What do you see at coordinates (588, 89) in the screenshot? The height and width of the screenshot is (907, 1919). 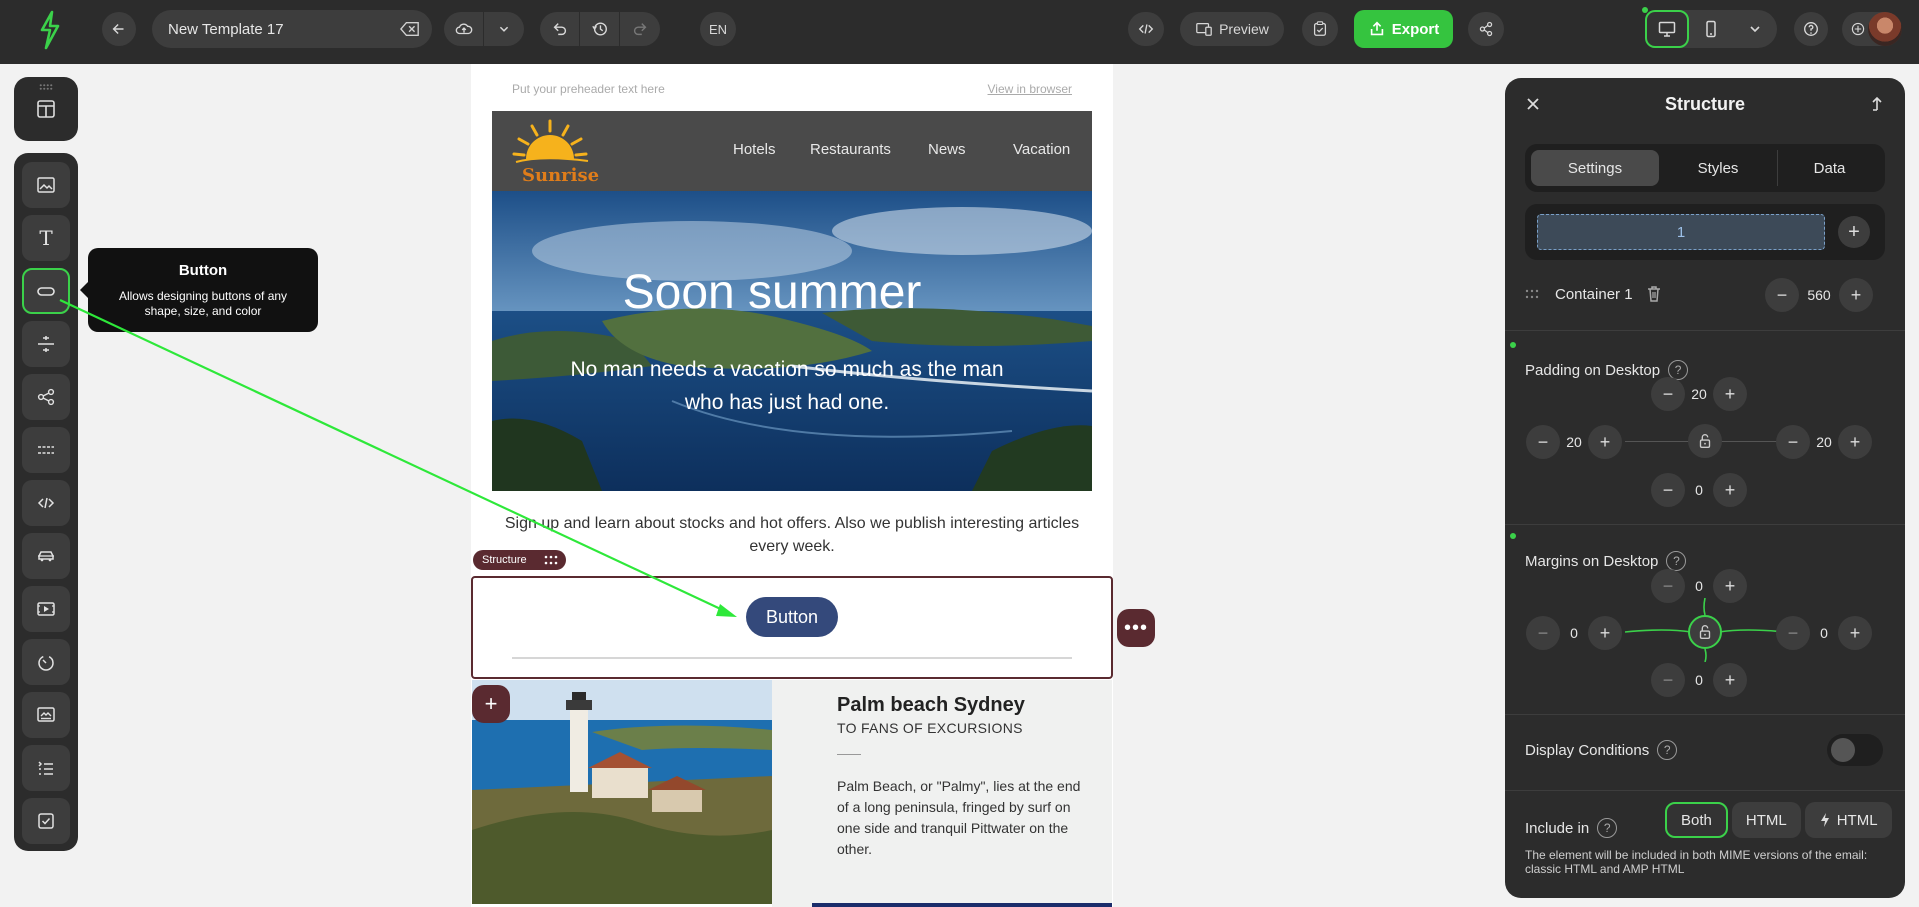 I see `preheader-text: Put your preheader text here` at bounding box center [588, 89].